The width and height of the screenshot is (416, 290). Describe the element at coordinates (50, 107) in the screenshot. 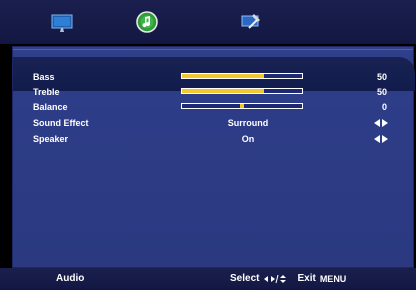

I see `balance-label: Balance` at that location.